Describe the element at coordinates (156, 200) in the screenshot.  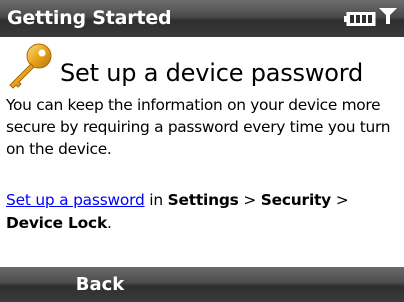
I see `in-text: in` at that location.